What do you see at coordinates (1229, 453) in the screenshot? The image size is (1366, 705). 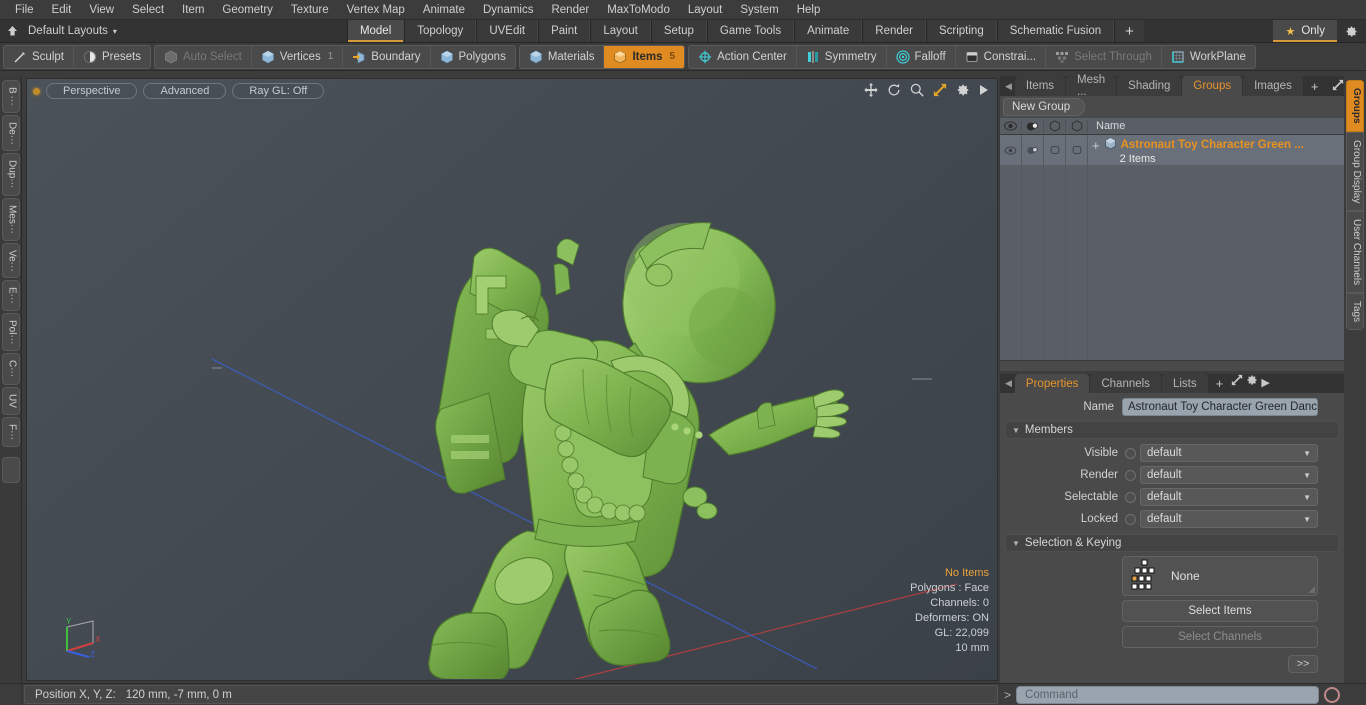 I see `visible-dropdown: default ▼` at bounding box center [1229, 453].